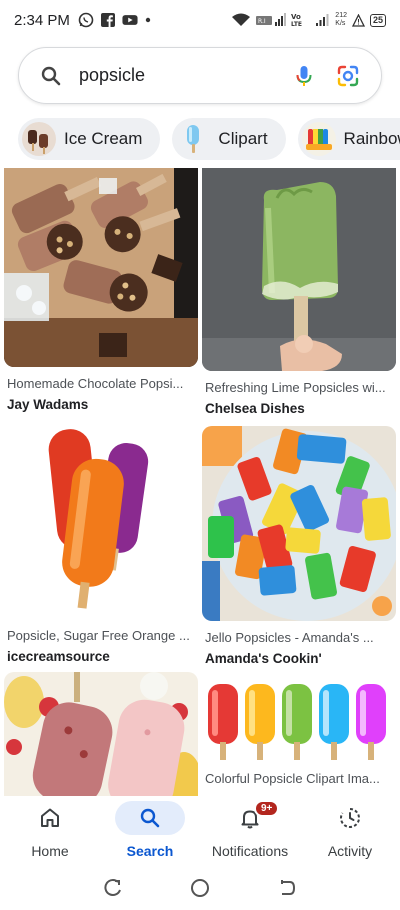  I want to click on volte-icon: VoLTE, so click(296, 20).